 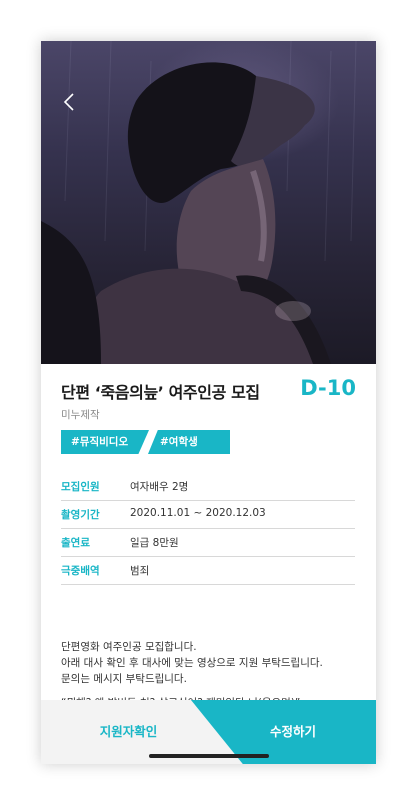 What do you see at coordinates (328, 388) in the screenshot?
I see `dday-badge: D-10` at bounding box center [328, 388].